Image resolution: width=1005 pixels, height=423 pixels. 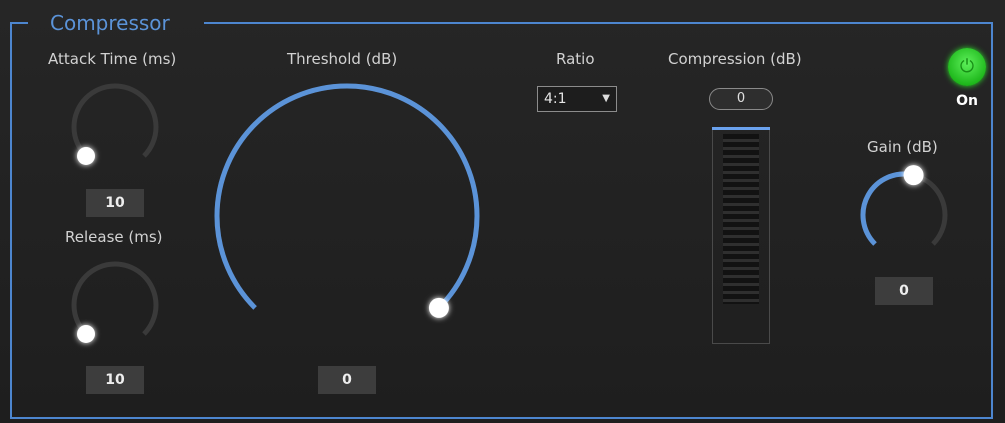 I want to click on power-button: ⏻, so click(x=967, y=67).